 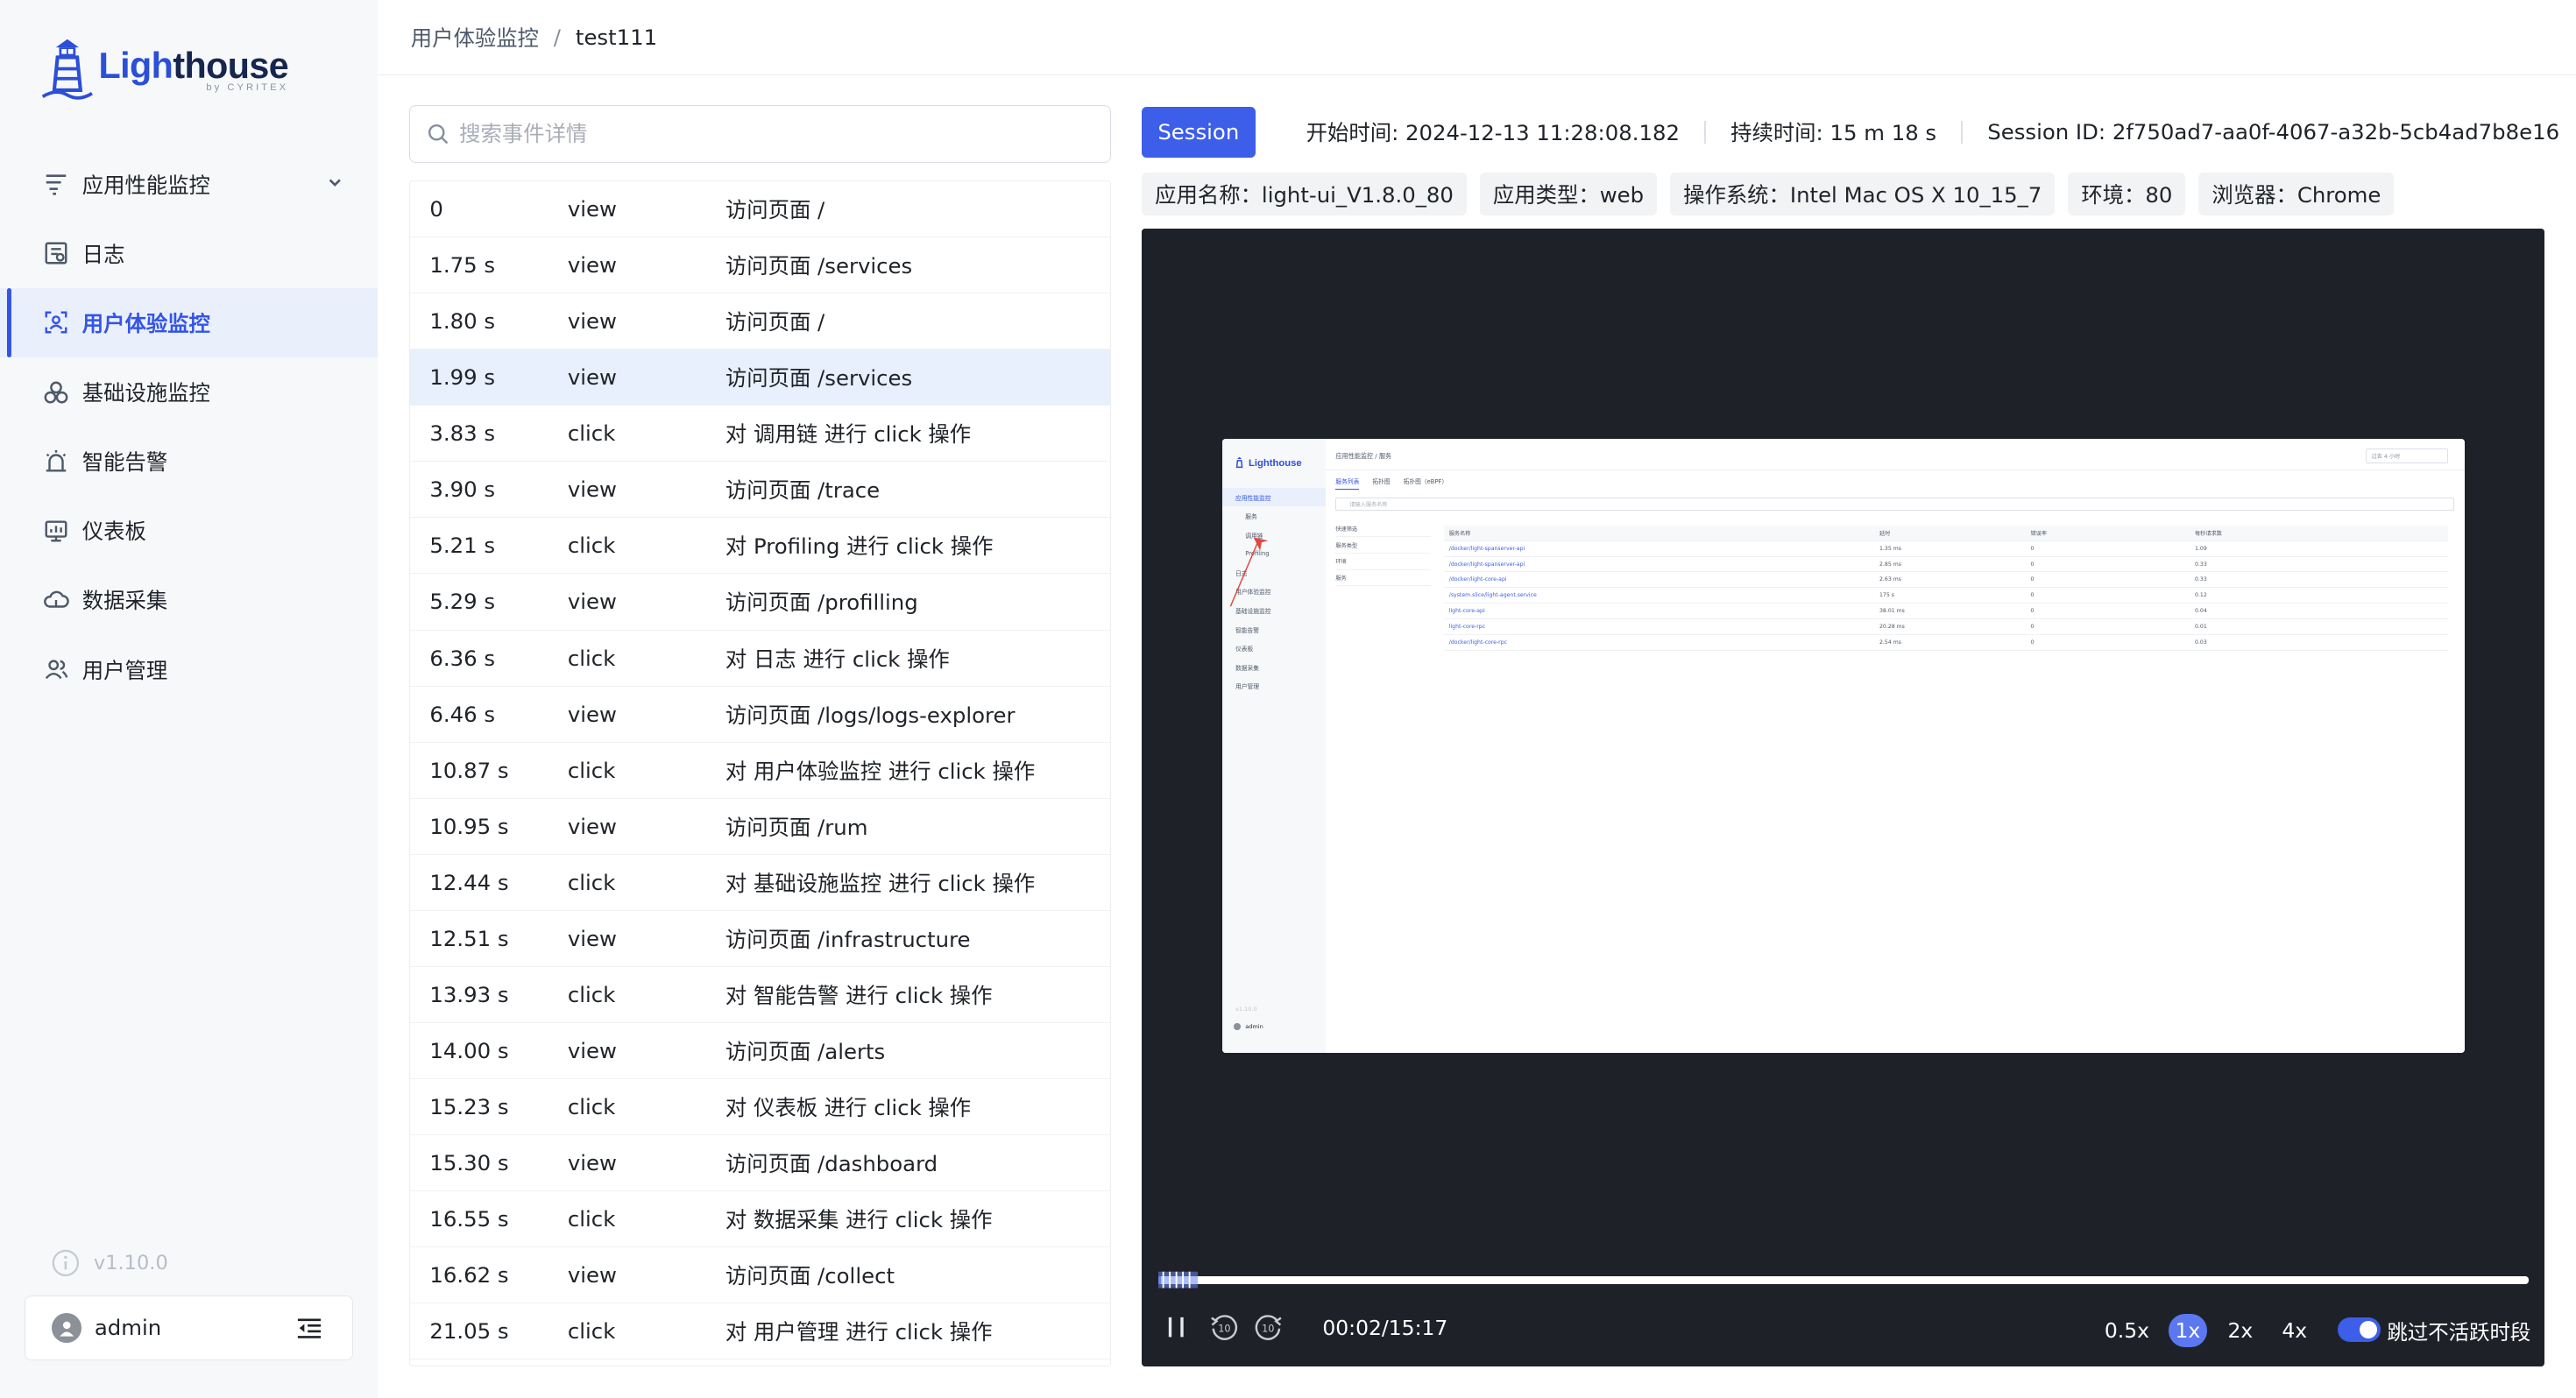 What do you see at coordinates (759, 1219) in the screenshot?
I see `event-row: 16.55 s click 对 数据采集 进行 click 操作` at bounding box center [759, 1219].